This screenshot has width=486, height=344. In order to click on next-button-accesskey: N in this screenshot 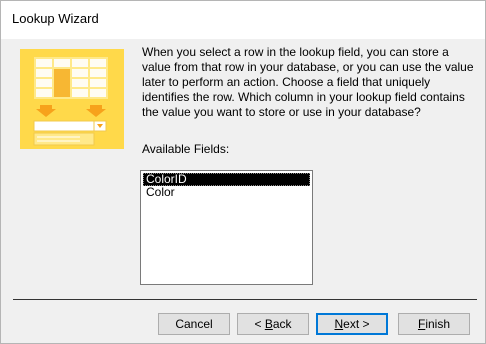, I will do `click(339, 324)`.